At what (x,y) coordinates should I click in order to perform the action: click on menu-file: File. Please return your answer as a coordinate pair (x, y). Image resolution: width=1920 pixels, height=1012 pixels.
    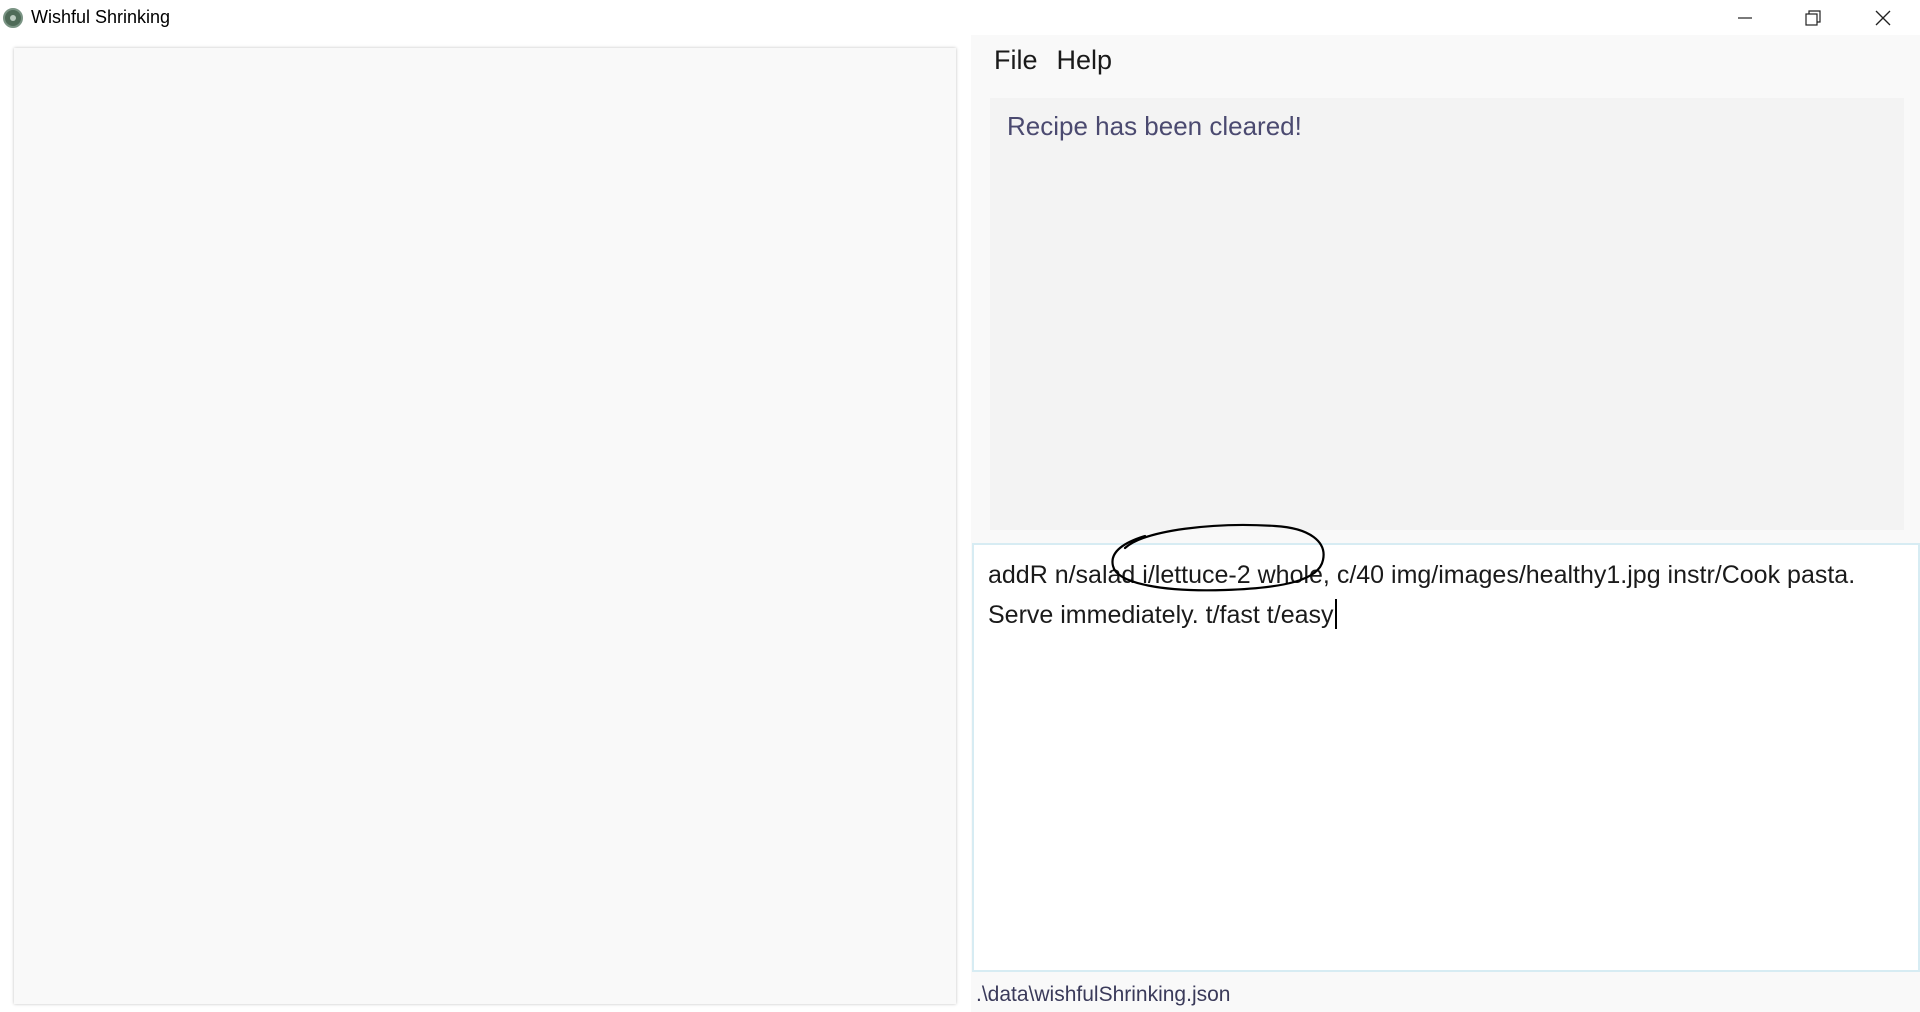
    Looking at the image, I should click on (1011, 60).